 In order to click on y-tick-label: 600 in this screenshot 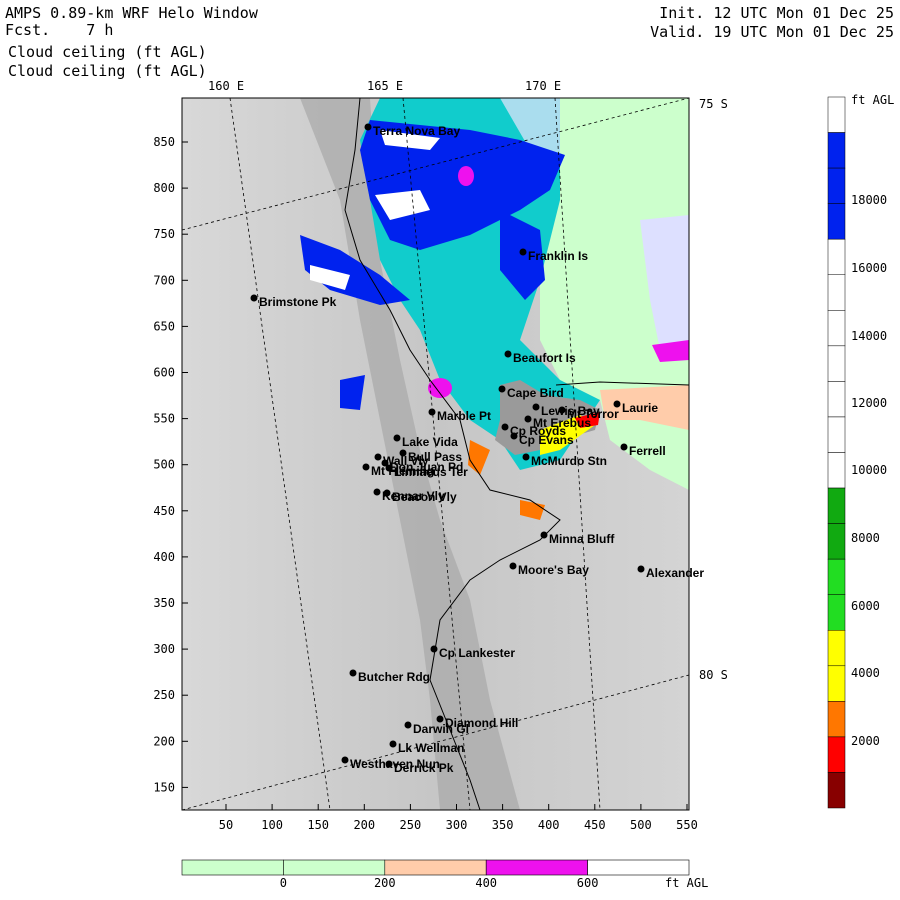, I will do `click(164, 373)`.